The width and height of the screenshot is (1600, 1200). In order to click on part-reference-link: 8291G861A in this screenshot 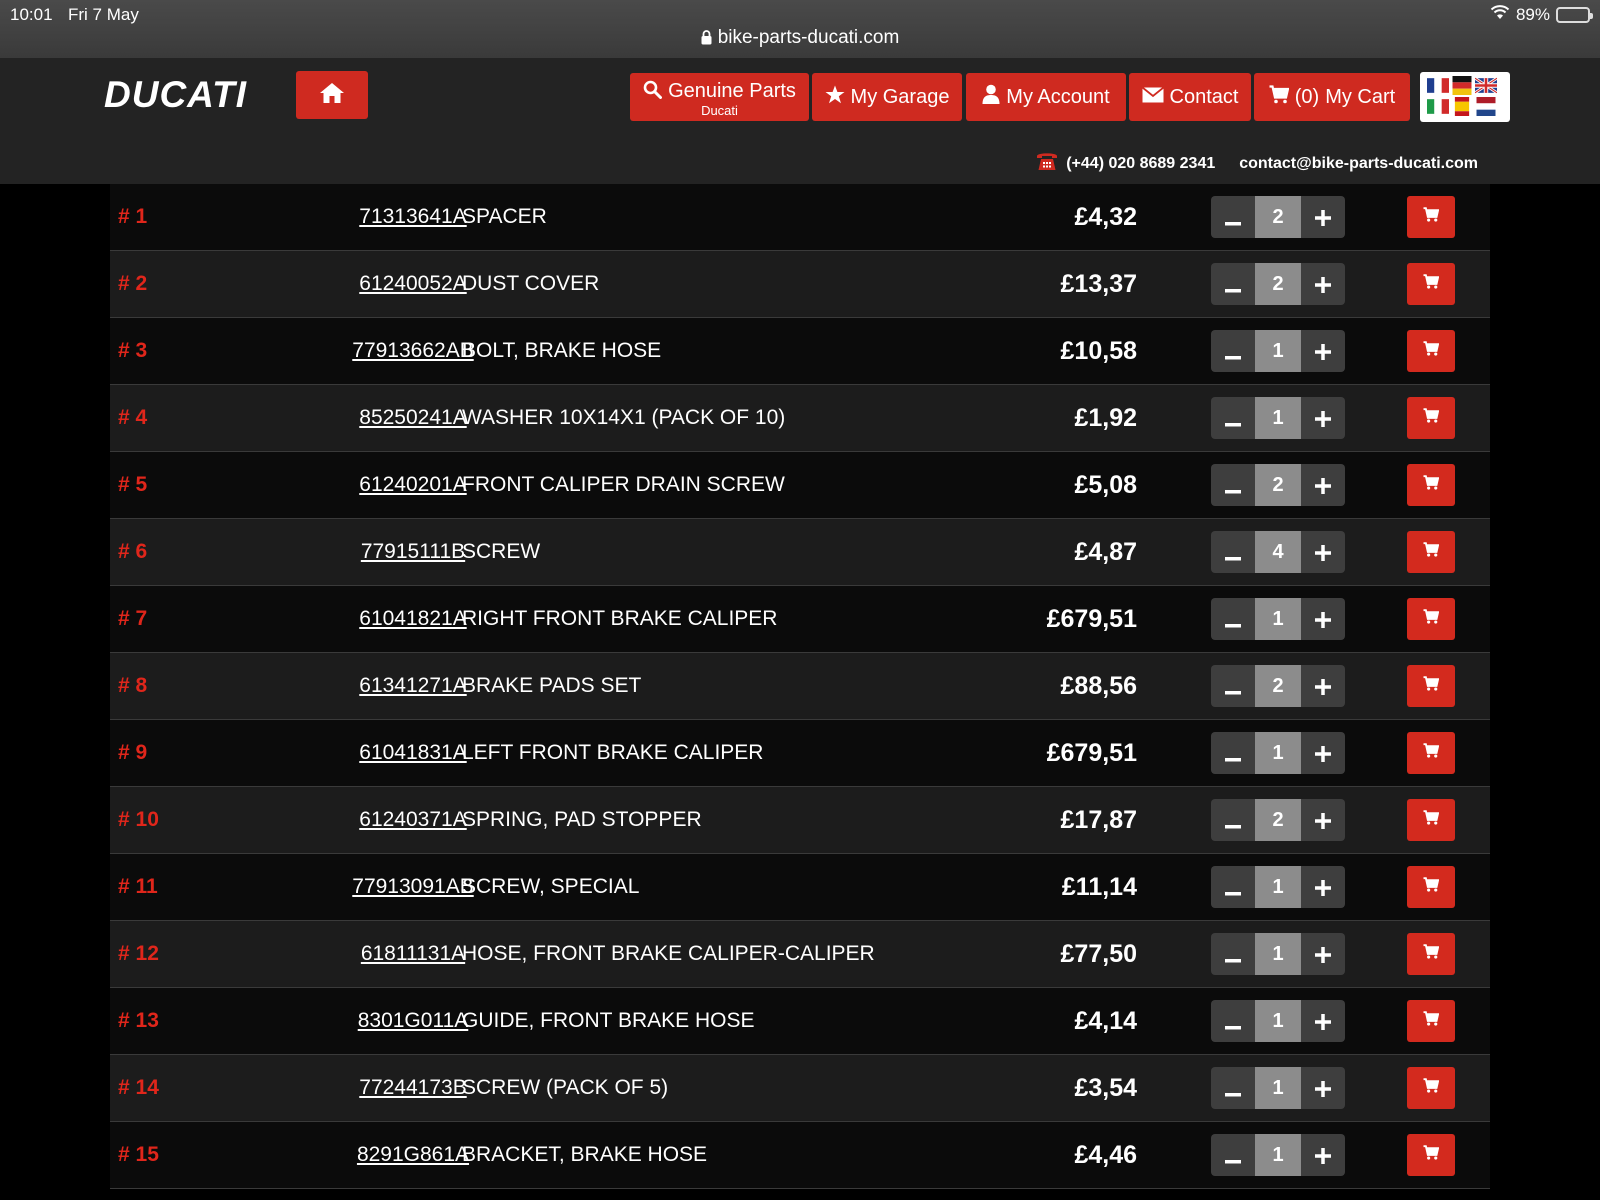, I will do `click(413, 1155)`.